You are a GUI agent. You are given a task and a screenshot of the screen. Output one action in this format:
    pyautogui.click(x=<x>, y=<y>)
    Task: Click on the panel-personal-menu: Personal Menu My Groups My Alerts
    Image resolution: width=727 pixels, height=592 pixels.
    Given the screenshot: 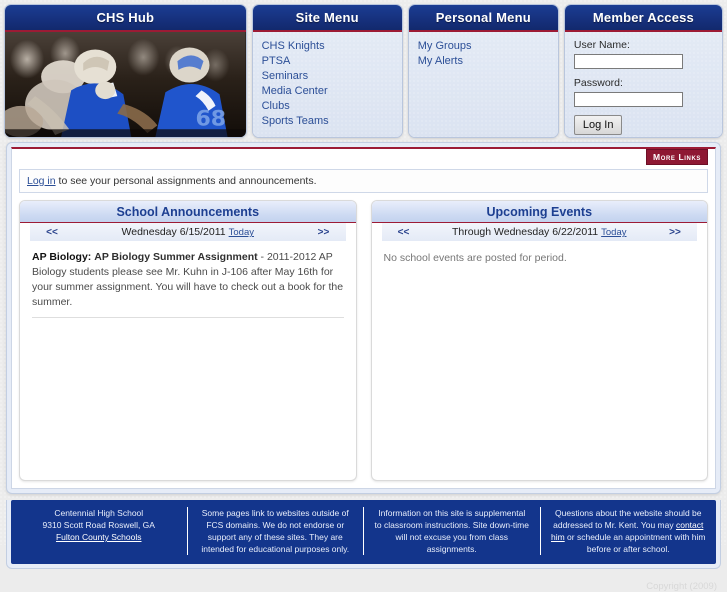 What is the action you would take?
    pyautogui.click(x=483, y=71)
    